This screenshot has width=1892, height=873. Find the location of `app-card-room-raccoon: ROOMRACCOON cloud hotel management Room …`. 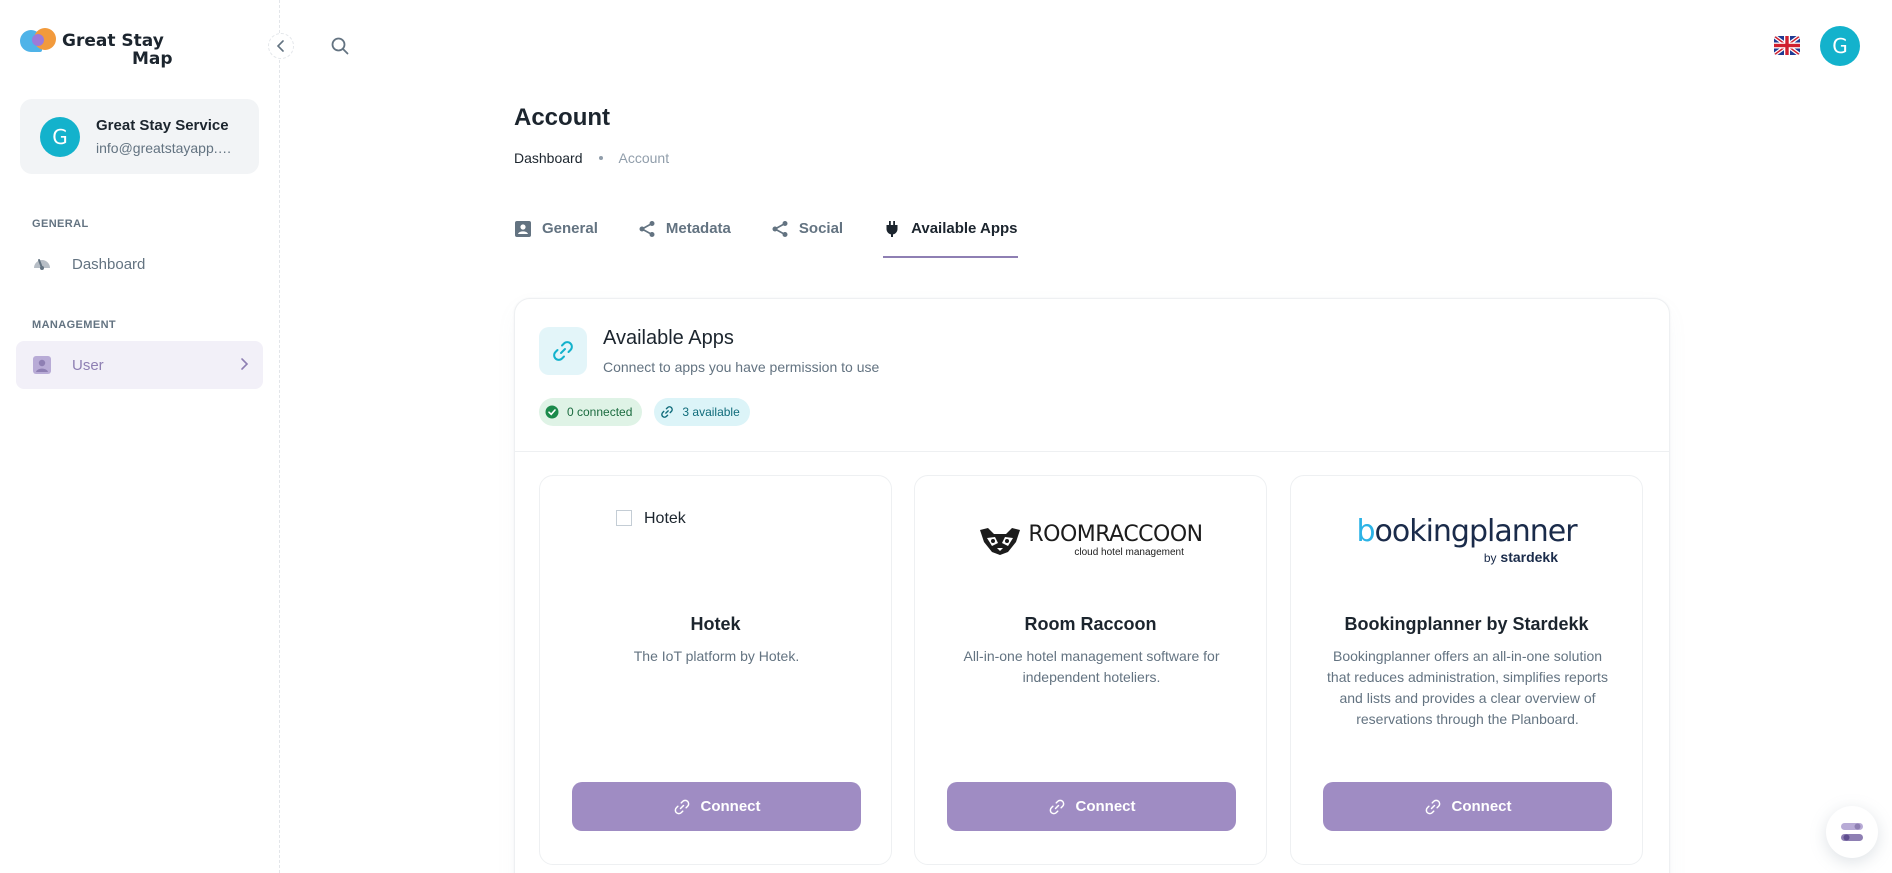

app-card-room-raccoon: ROOMRACCOON cloud hotel management Room … is located at coordinates (1090, 670).